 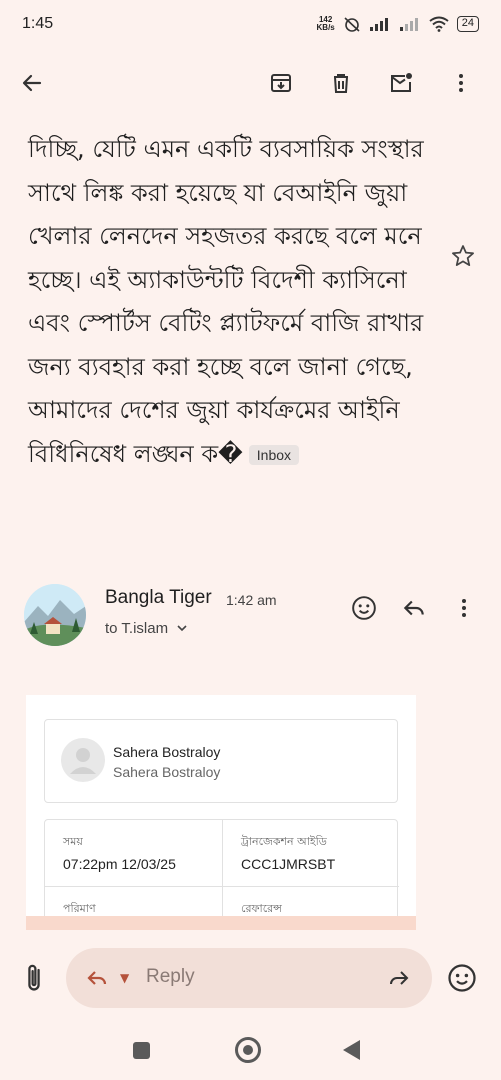 I want to click on back-button, so click(x=40, y=83).